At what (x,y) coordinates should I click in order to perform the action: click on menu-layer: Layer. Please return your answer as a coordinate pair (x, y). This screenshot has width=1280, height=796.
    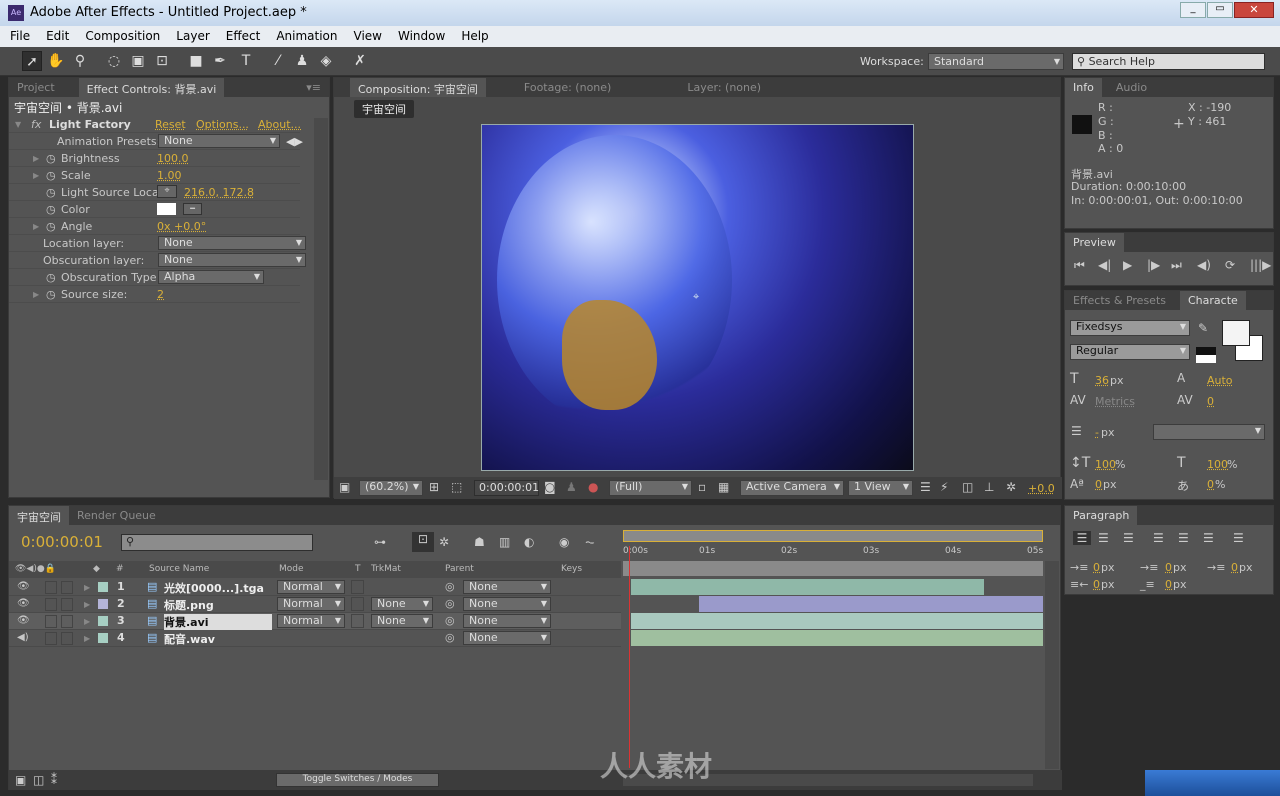
    Looking at the image, I should click on (190, 36).